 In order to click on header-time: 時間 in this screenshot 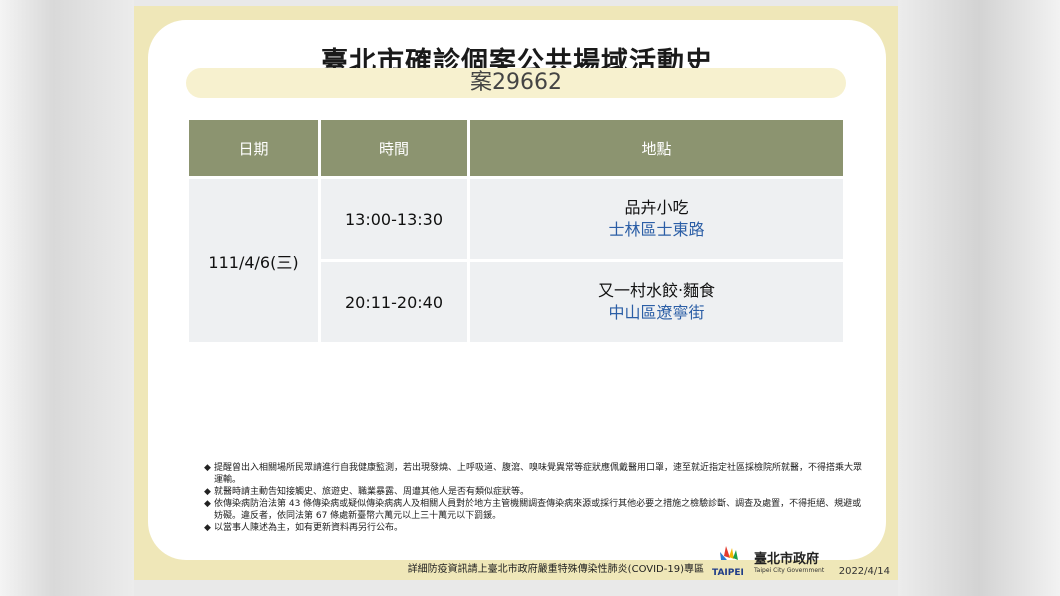, I will do `click(394, 148)`.